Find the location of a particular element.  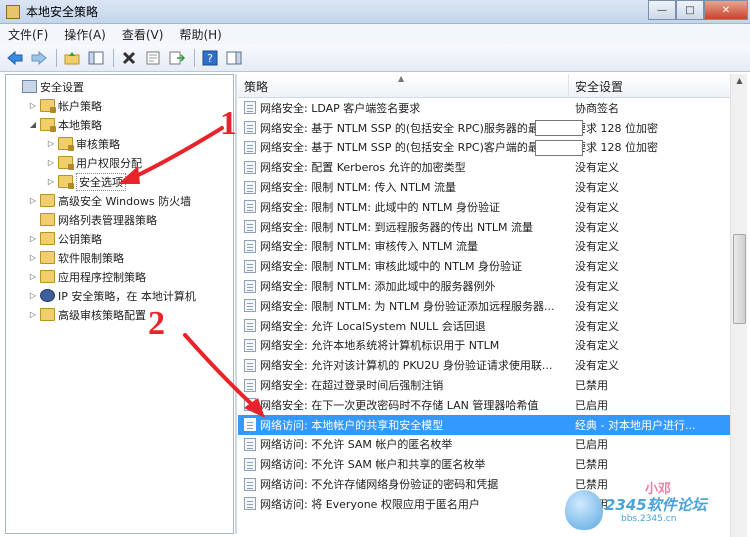

watermark-title: 2345软件论坛 is located at coordinates (656, 505).